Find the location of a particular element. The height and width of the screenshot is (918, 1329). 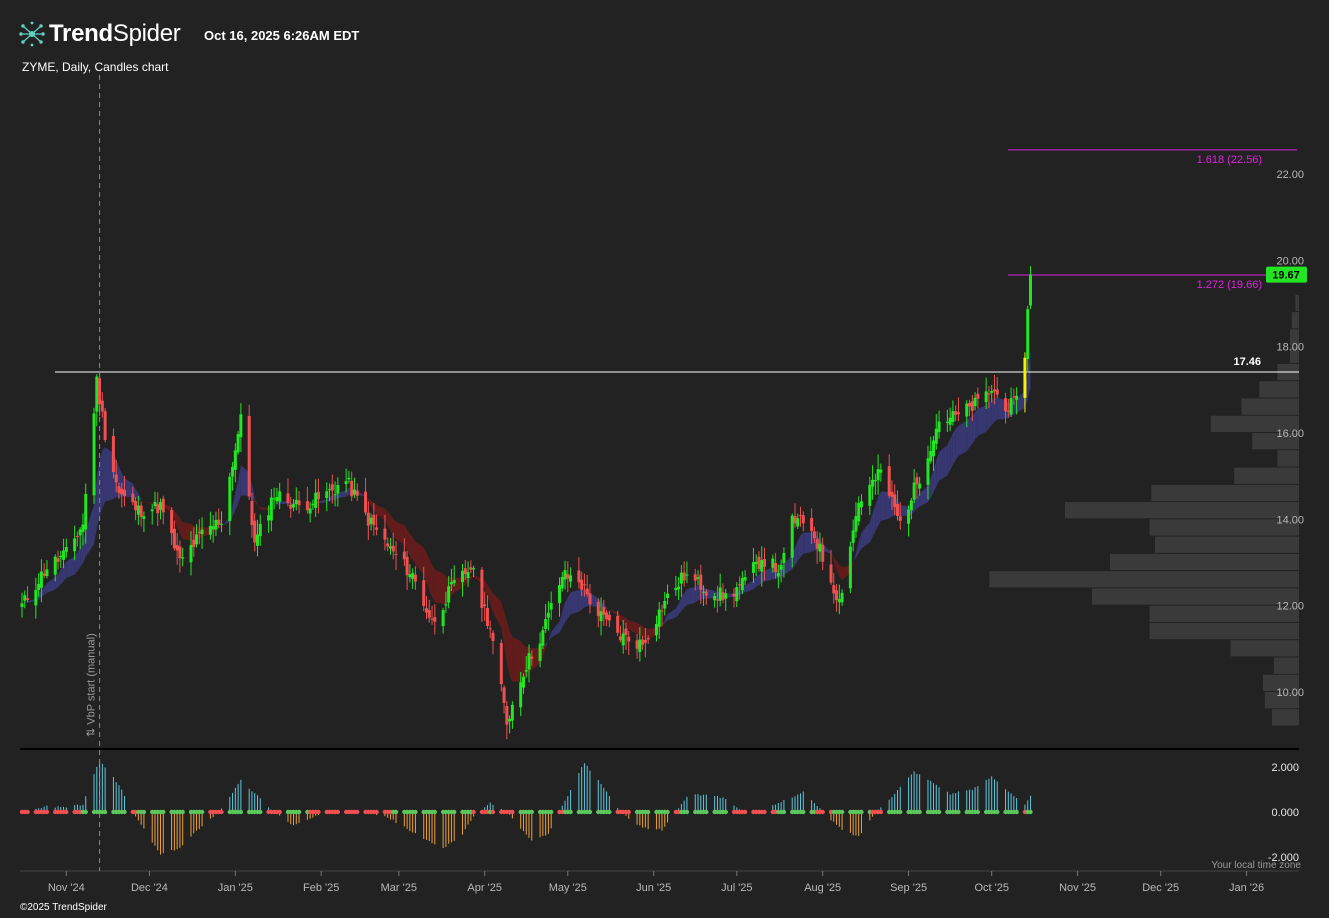

price-tick-label: 20.00 is located at coordinates (1290, 261).